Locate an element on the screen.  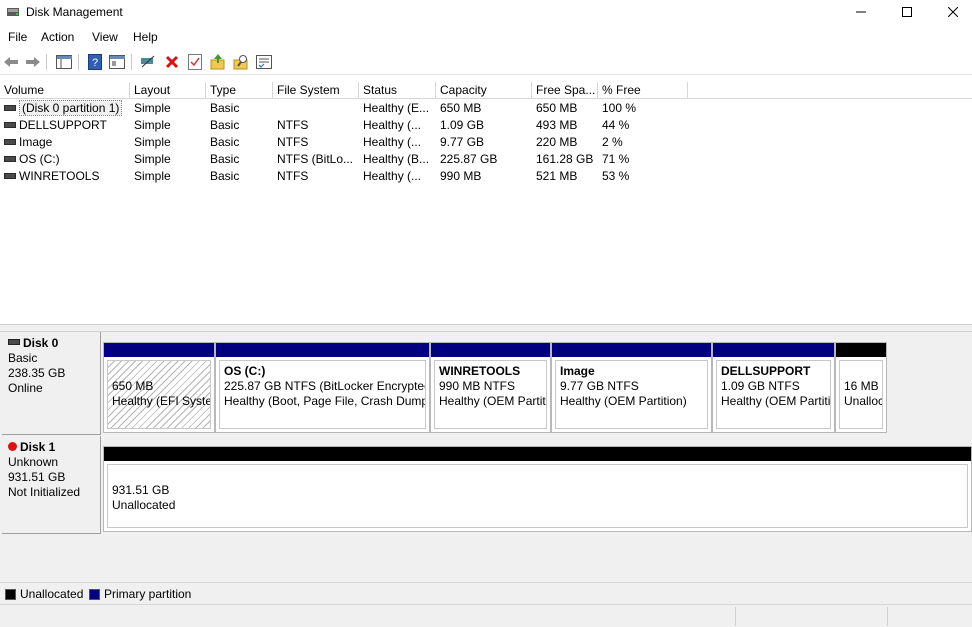
disk-type: Basic is located at coordinates (23, 358).